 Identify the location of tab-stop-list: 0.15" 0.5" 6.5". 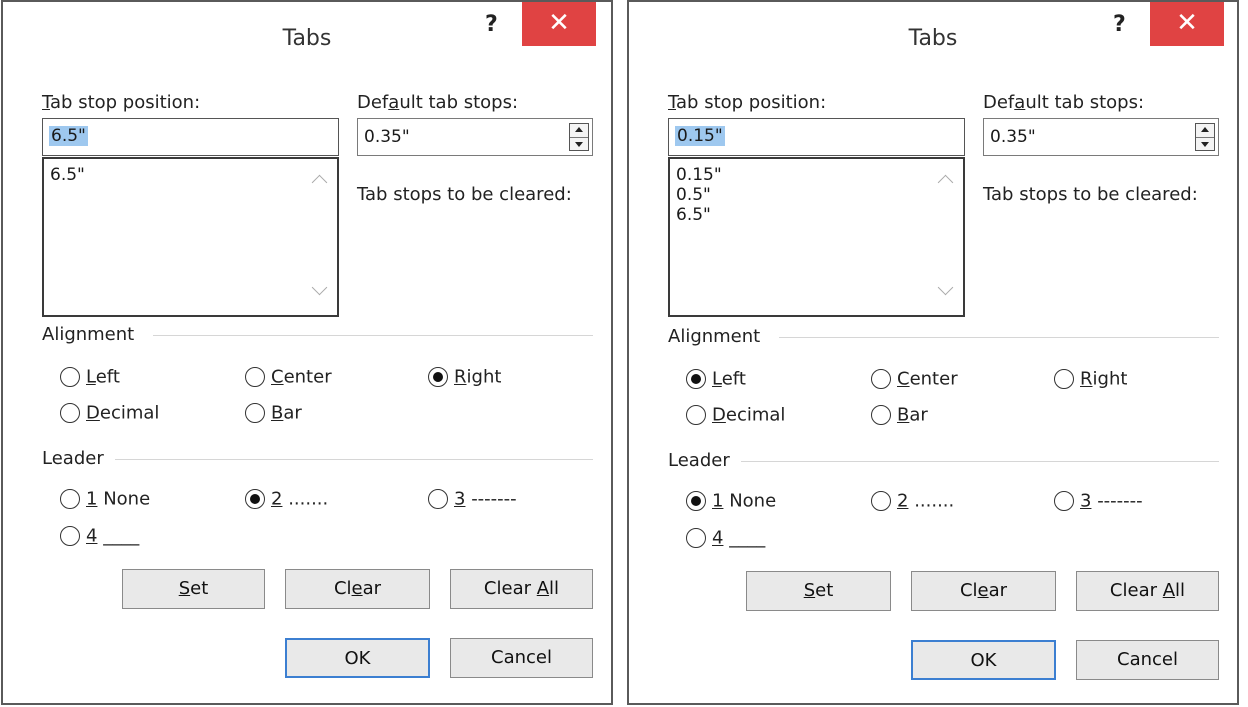
(816, 237).